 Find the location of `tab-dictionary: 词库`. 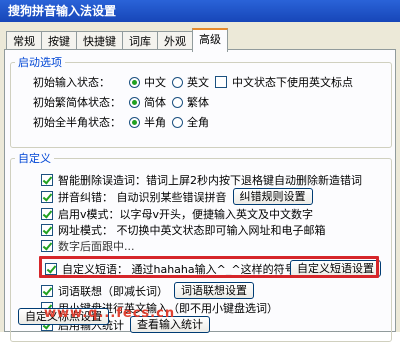

tab-dictionary: 词库 is located at coordinates (140, 41).